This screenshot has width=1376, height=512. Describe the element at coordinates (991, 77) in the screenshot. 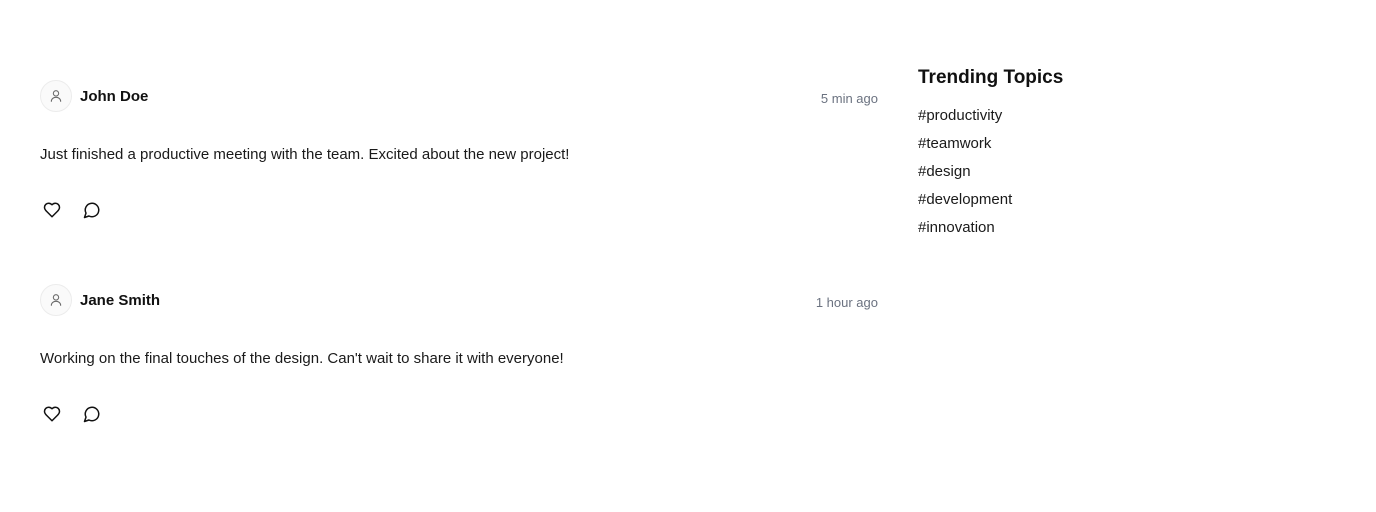

I see `trending-title: Trending Topics` at that location.